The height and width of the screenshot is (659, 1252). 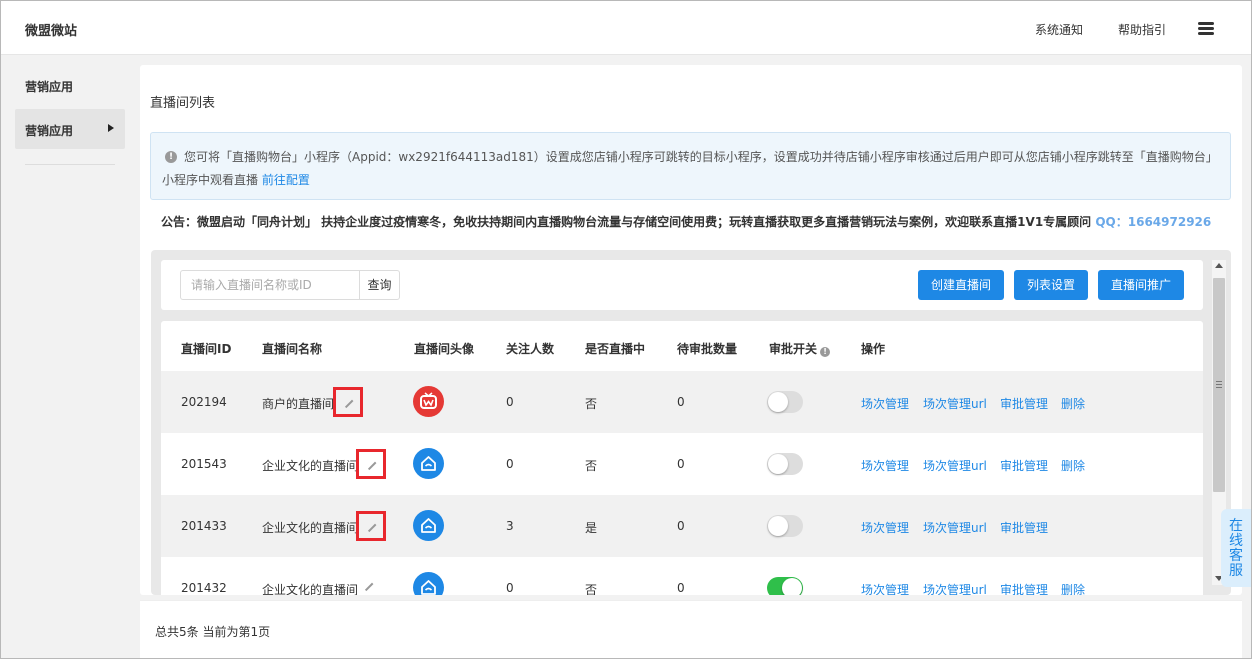 I want to click on notice-text-continued: 小程序中观看直播 前往配置, so click(x=236, y=179).